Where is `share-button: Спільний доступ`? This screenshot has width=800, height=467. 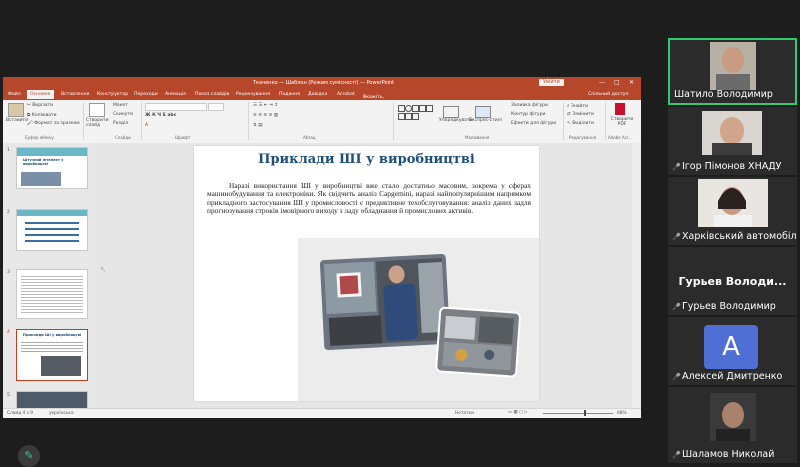
share-button: Спільний доступ is located at coordinates (608, 94).